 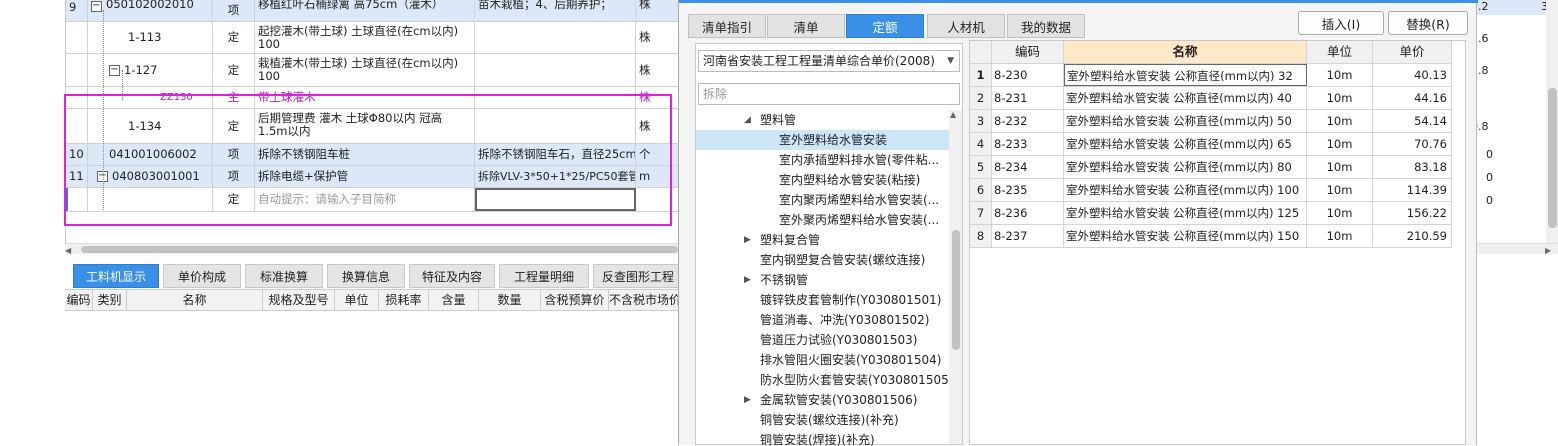 I want to click on row-name: 移植红叶石楠绿篱 高75cm（灌木）, so click(x=365, y=9).